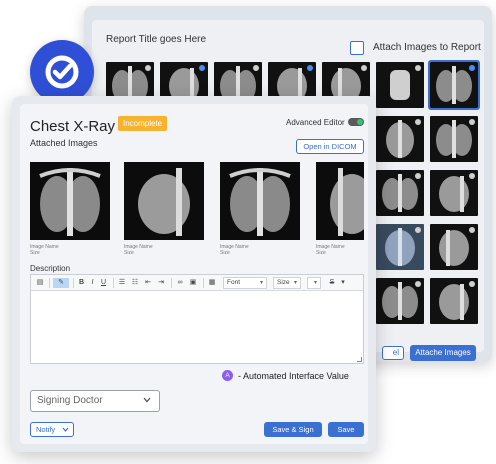 The image size is (496, 464). Describe the element at coordinates (330, 146) in the screenshot. I see `open-in-dicom-button: Open in DICOM` at that location.